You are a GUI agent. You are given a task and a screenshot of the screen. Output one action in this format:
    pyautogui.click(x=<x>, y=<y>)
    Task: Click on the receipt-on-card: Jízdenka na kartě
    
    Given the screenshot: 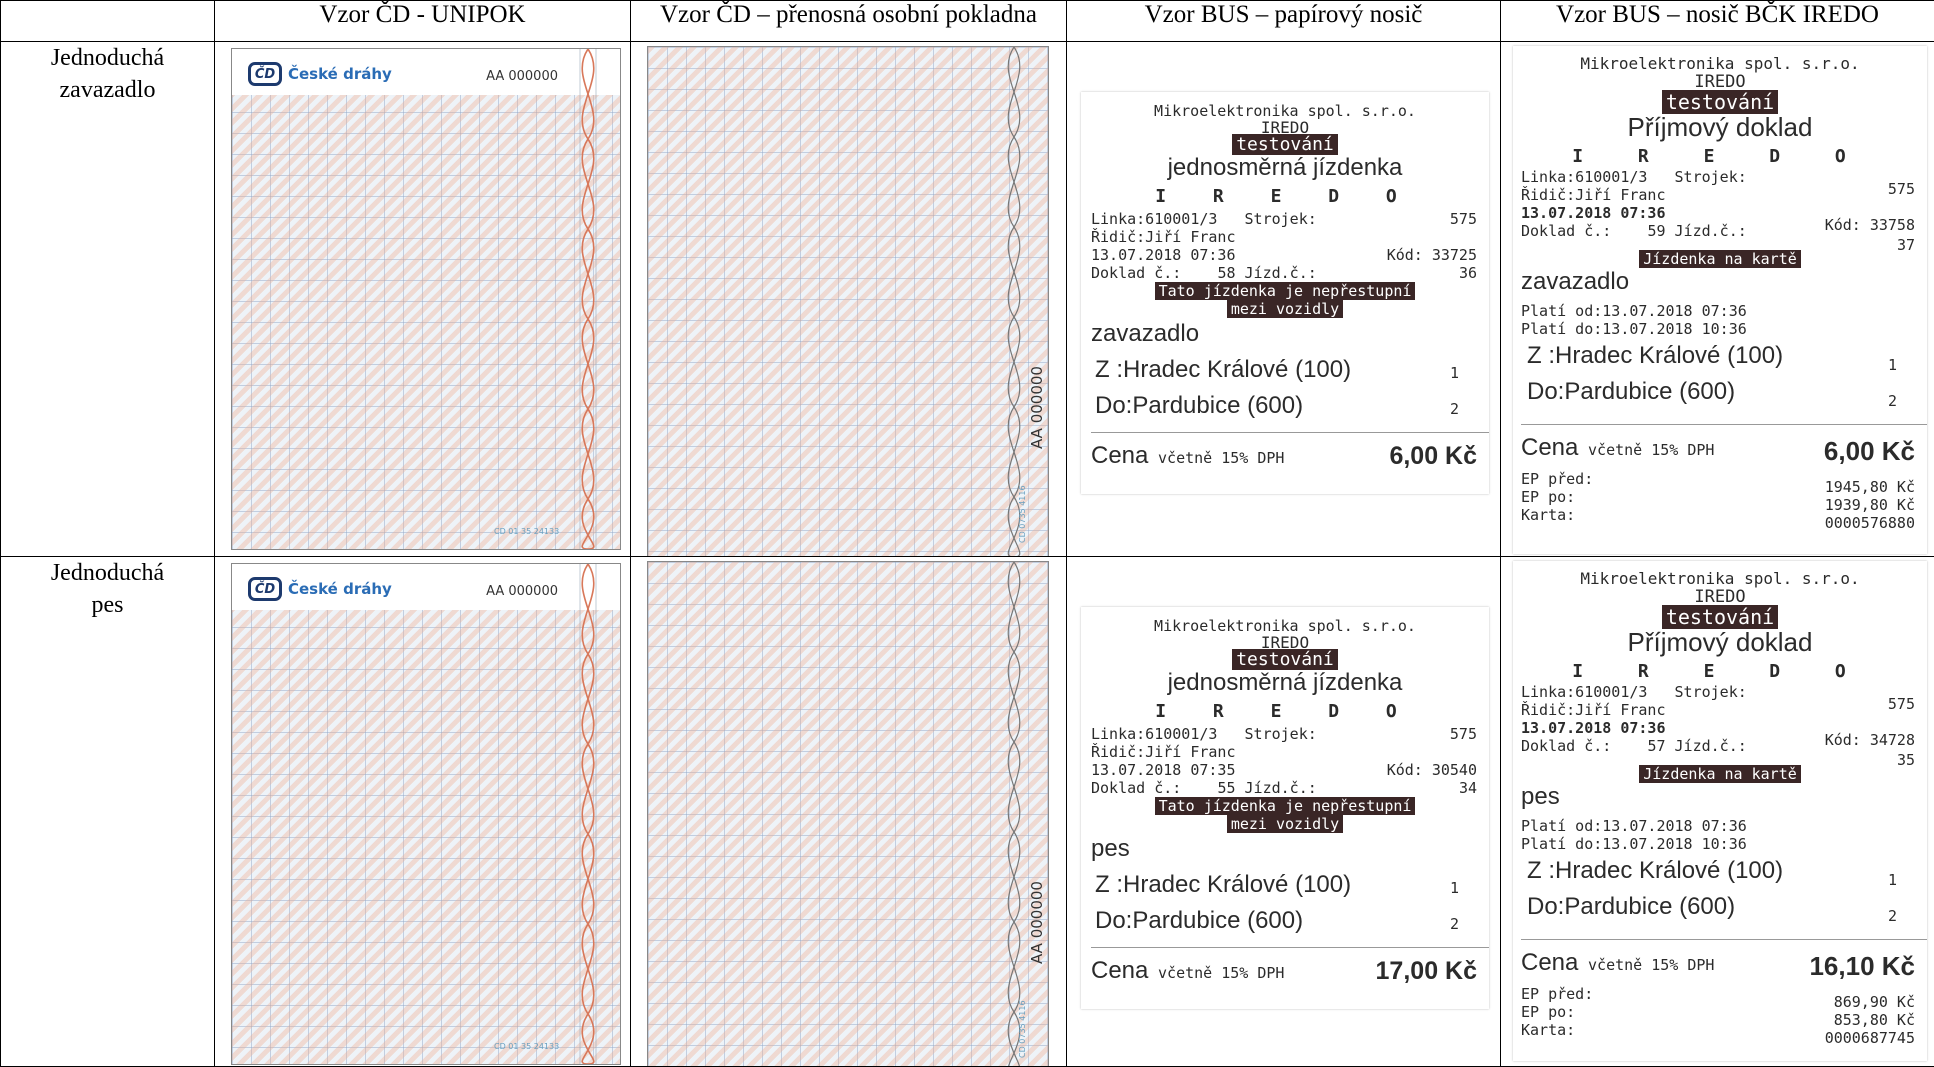 What is the action you would take?
    pyautogui.click(x=1720, y=774)
    